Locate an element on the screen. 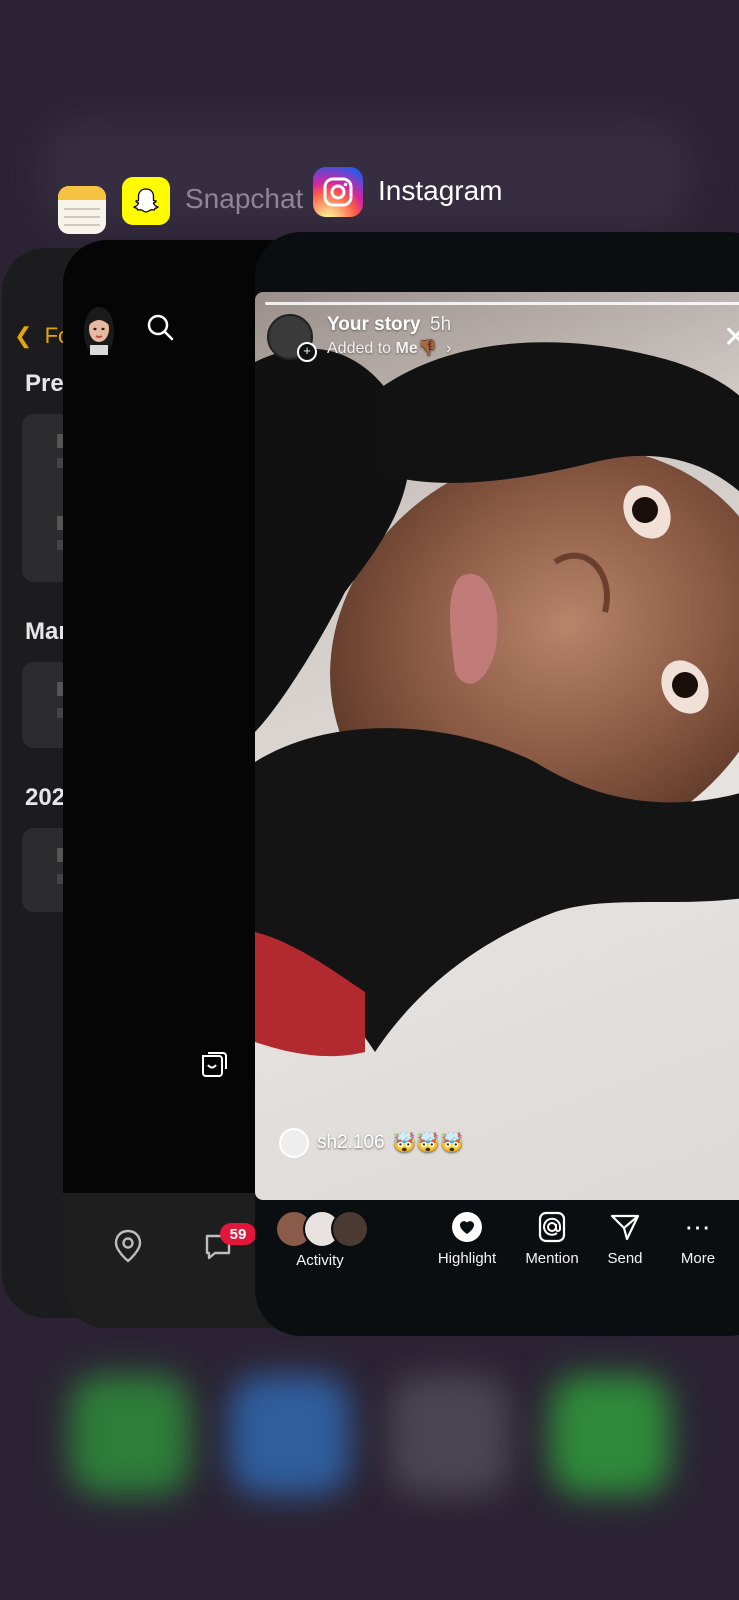 The width and height of the screenshot is (739, 1600). added-to-prefix: Added to is located at coordinates (361, 348).